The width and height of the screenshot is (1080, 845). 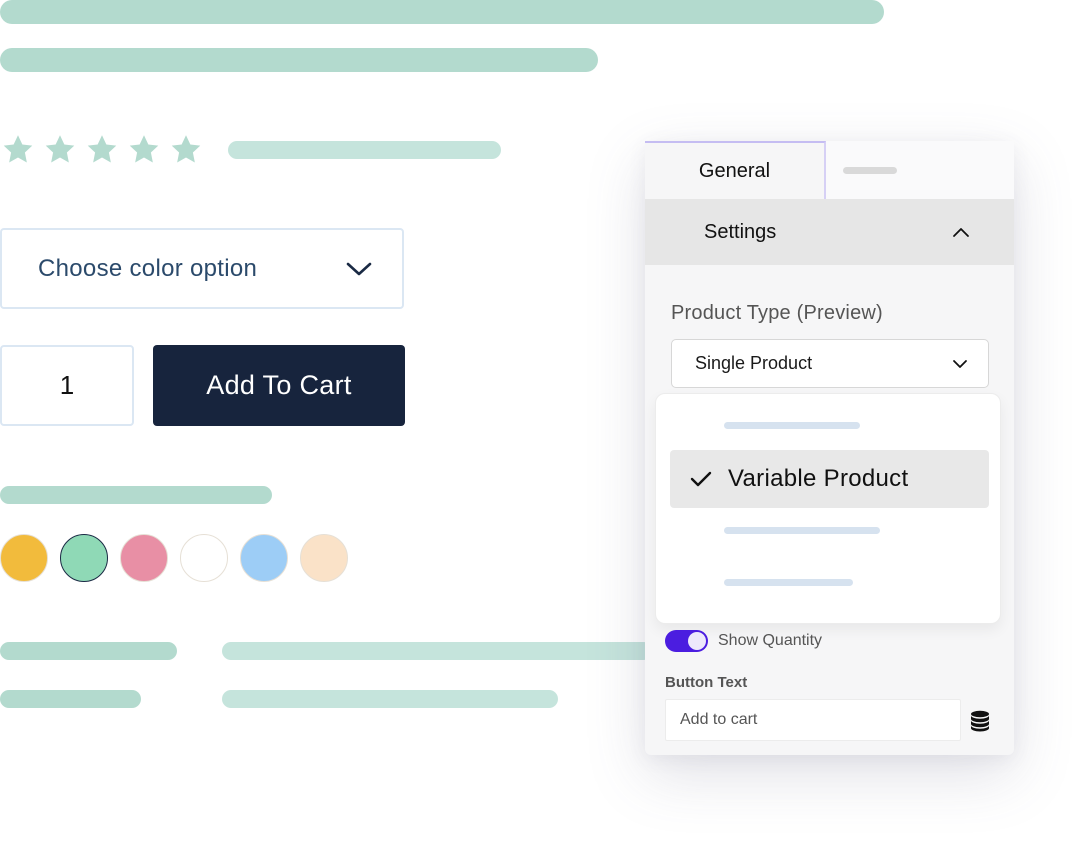 What do you see at coordinates (818, 478) in the screenshot?
I see `dropdown-option-label: Variable Product` at bounding box center [818, 478].